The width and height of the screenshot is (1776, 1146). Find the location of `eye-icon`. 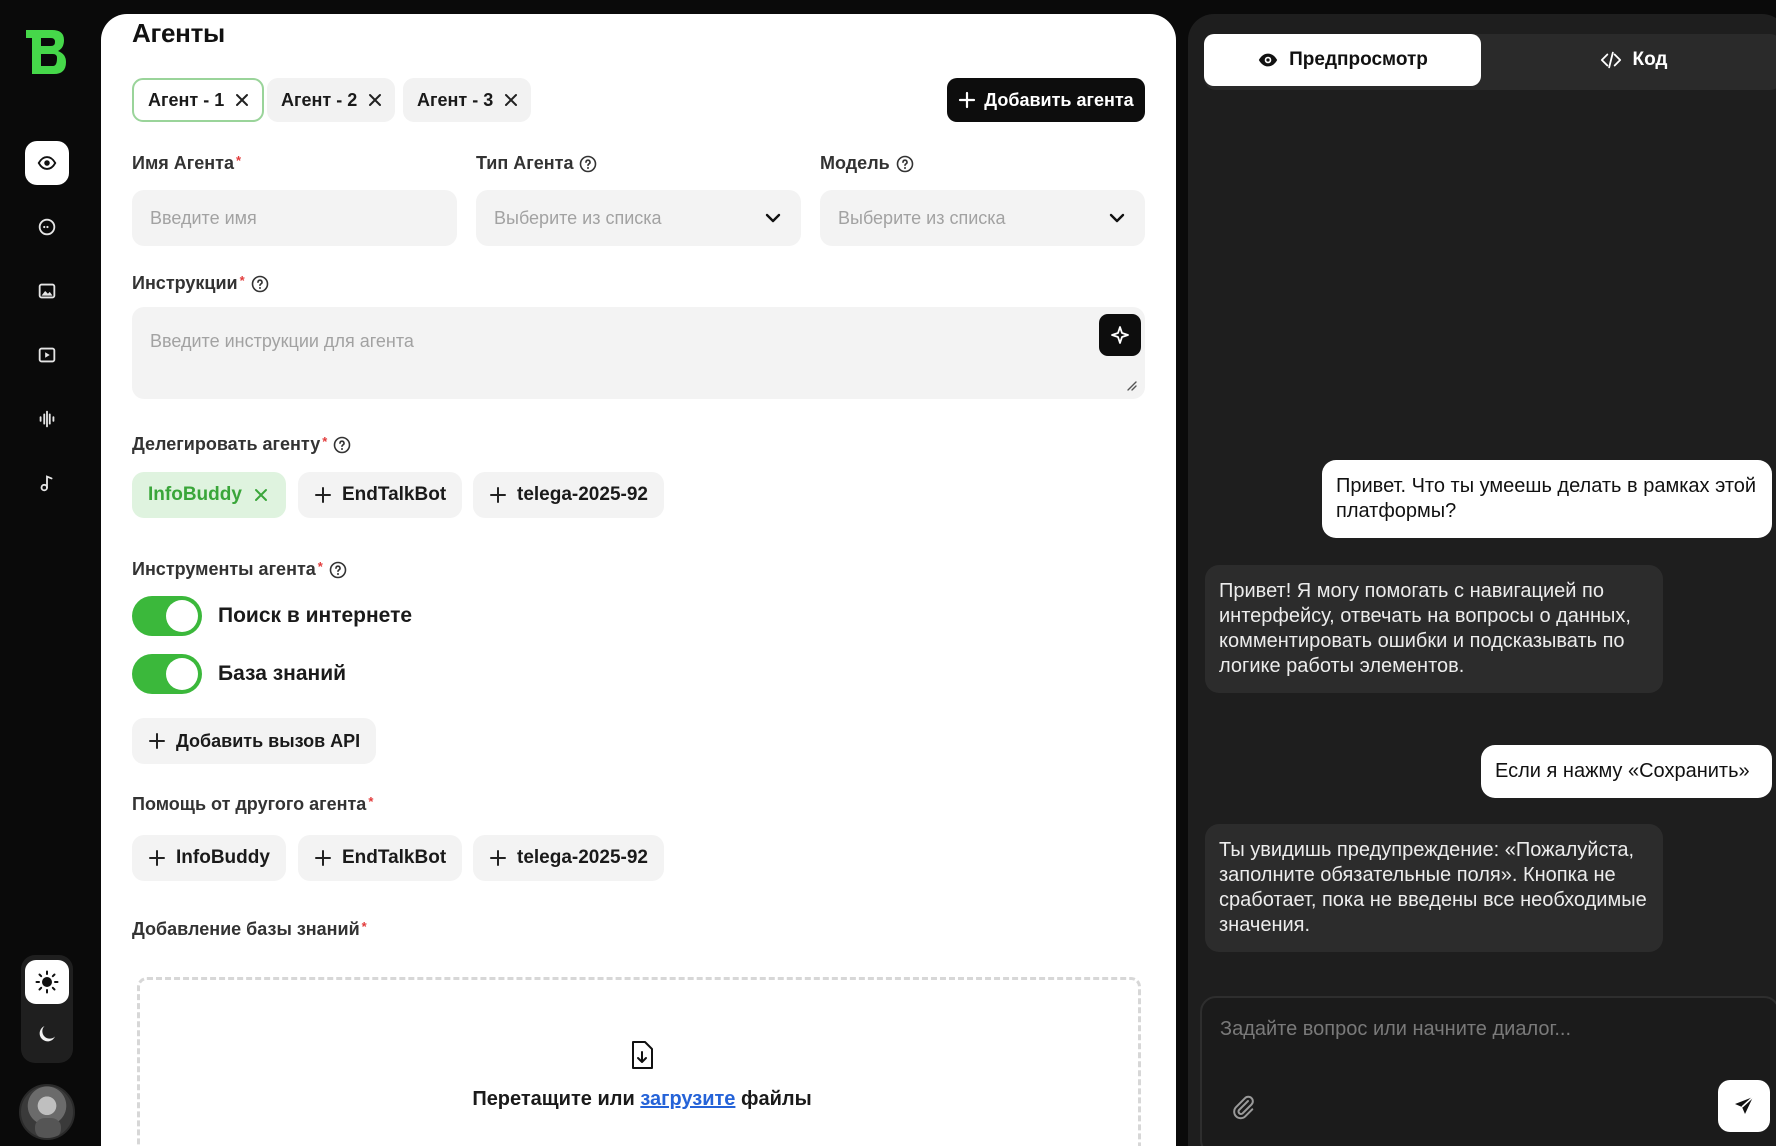

eye-icon is located at coordinates (1268, 60).